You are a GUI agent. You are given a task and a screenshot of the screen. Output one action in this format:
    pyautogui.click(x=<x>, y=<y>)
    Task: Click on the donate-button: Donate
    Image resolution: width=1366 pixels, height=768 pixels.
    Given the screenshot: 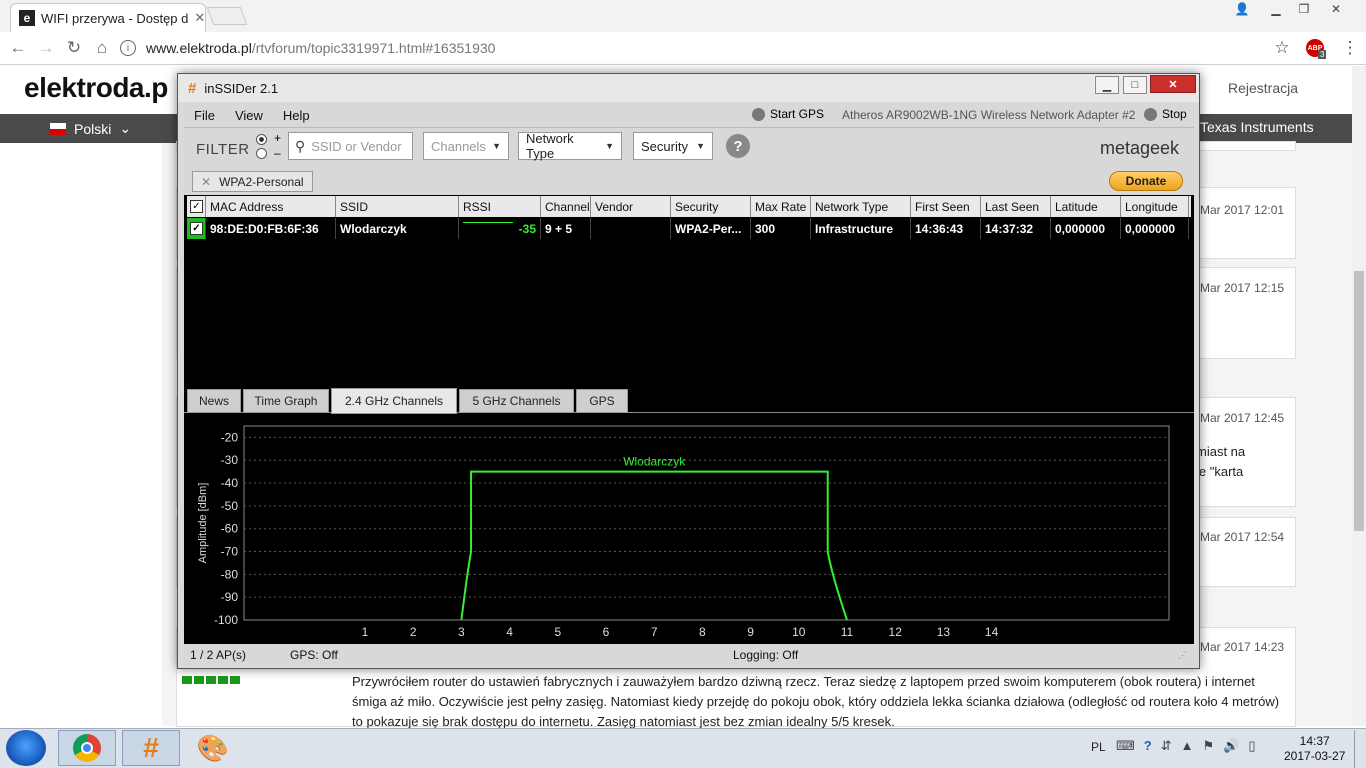 What is the action you would take?
    pyautogui.click(x=1146, y=181)
    